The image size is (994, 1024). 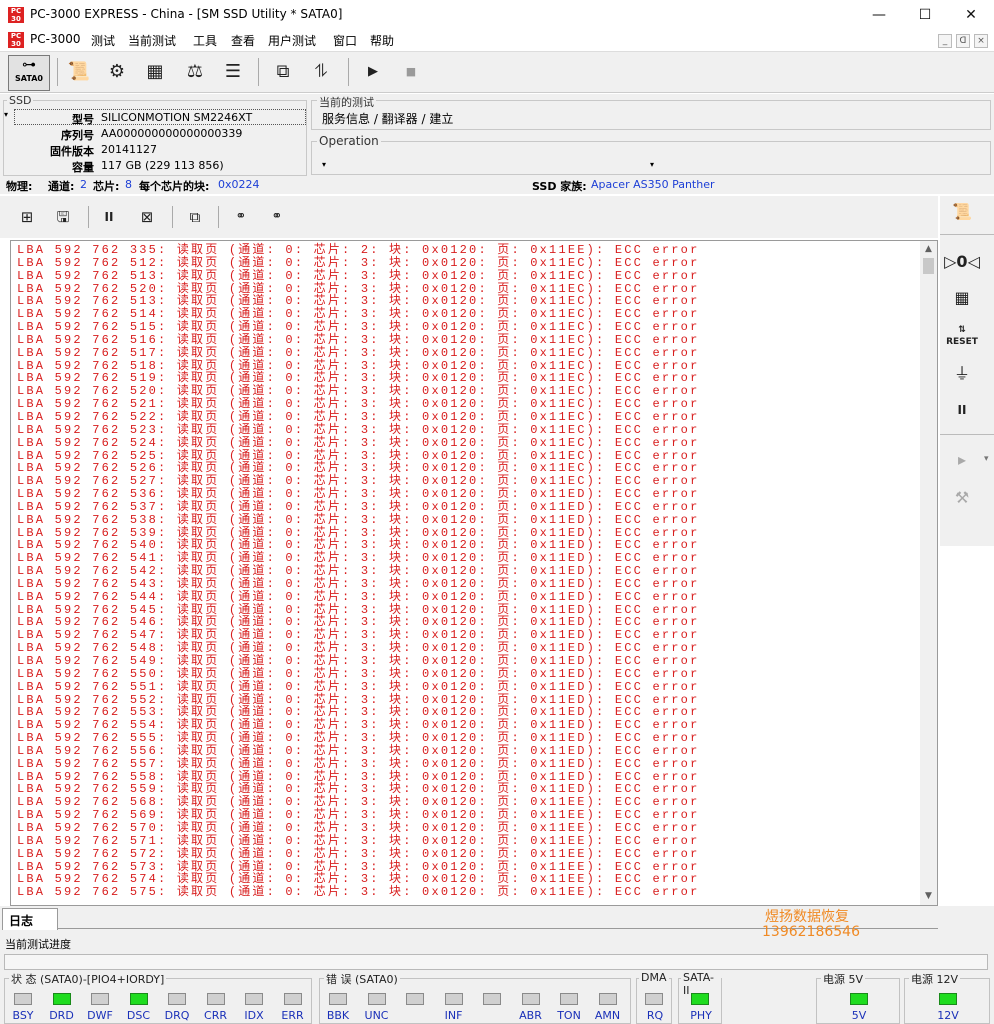 What do you see at coordinates (345, 40) in the screenshot?
I see `menu-window: 窗口` at bounding box center [345, 40].